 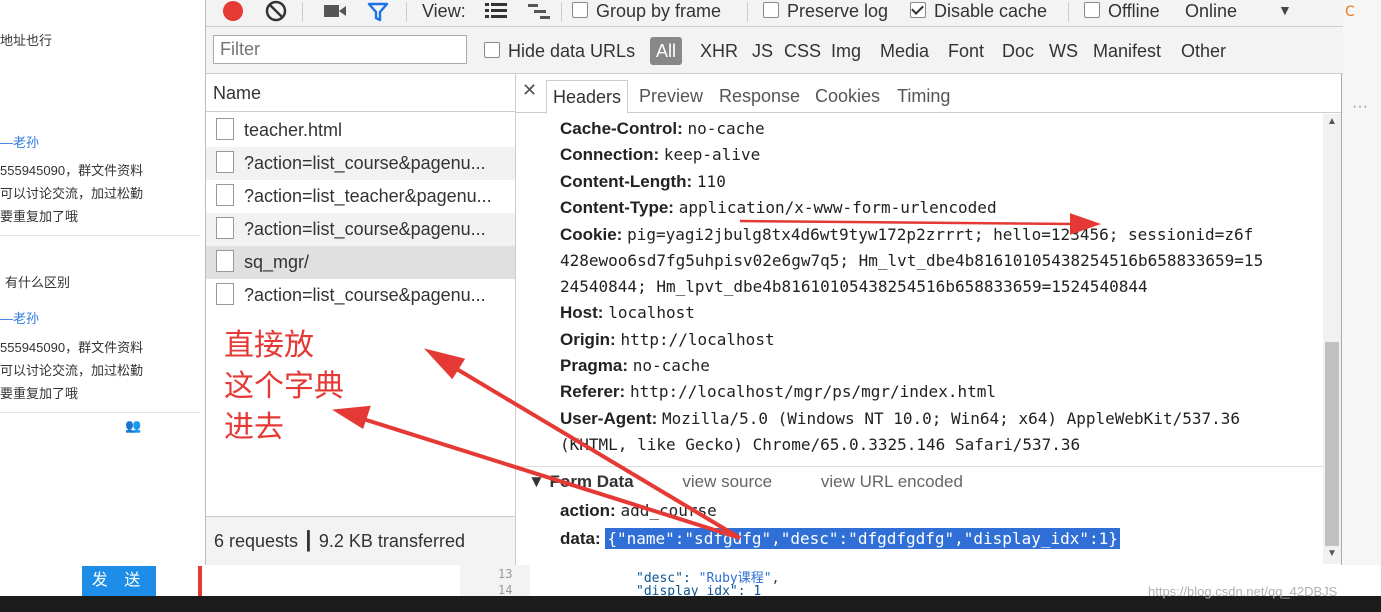 I want to click on close-icon: ✕, so click(x=529, y=90).